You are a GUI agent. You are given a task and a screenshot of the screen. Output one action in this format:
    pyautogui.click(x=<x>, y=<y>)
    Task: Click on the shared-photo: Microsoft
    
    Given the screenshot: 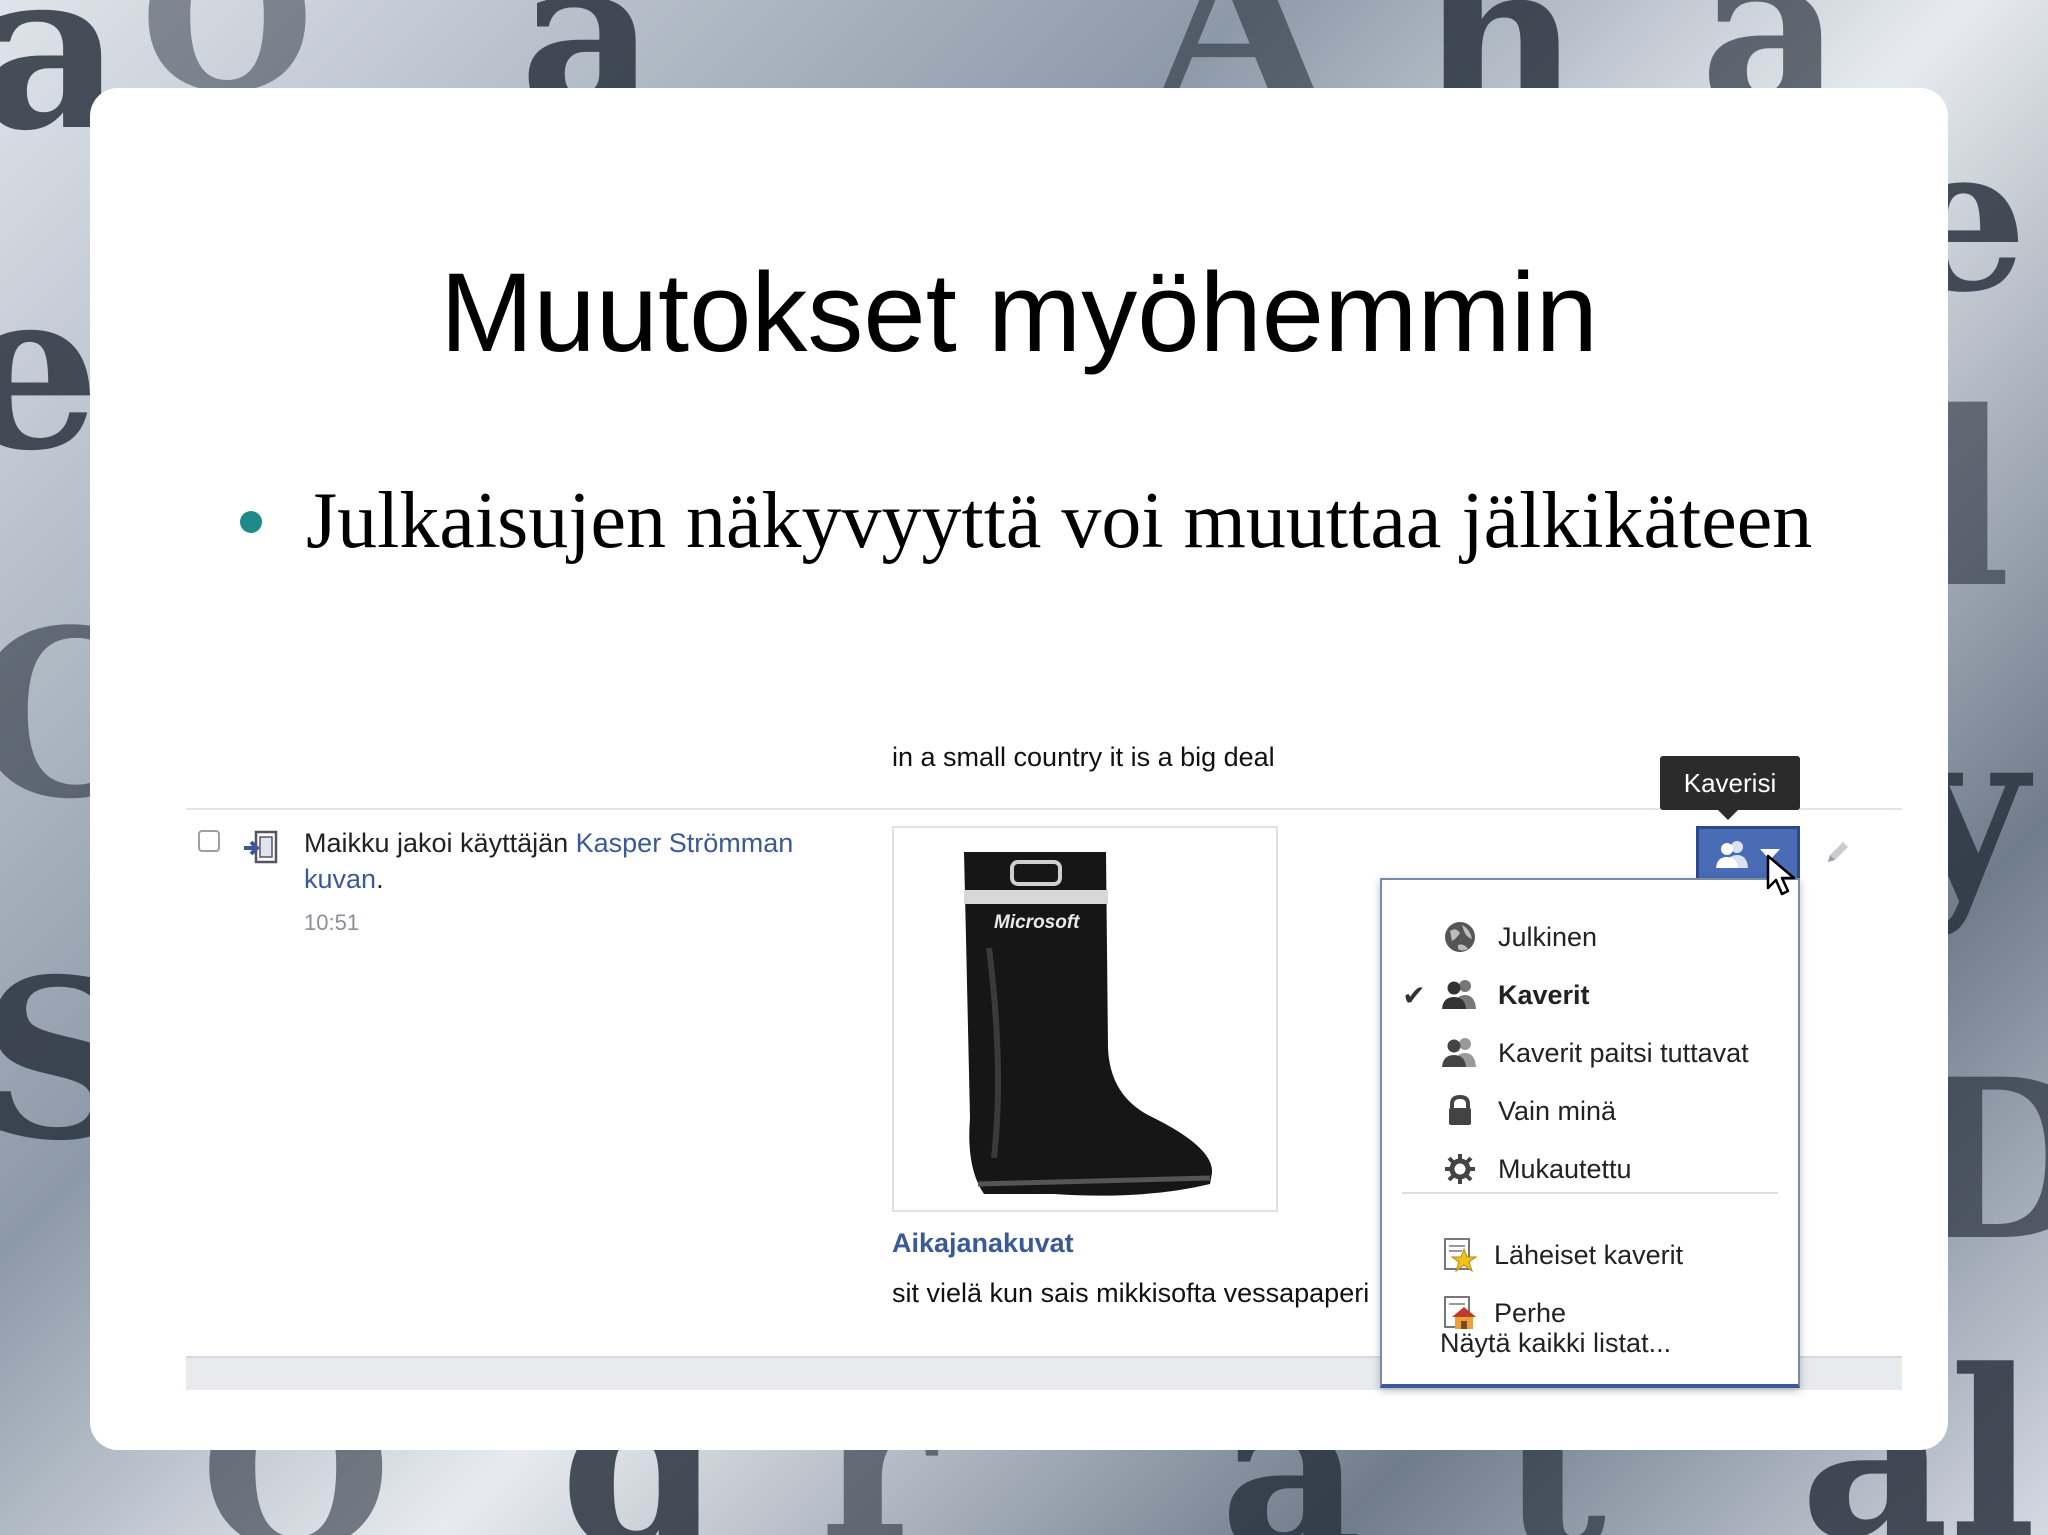 What is the action you would take?
    pyautogui.click(x=1085, y=1019)
    